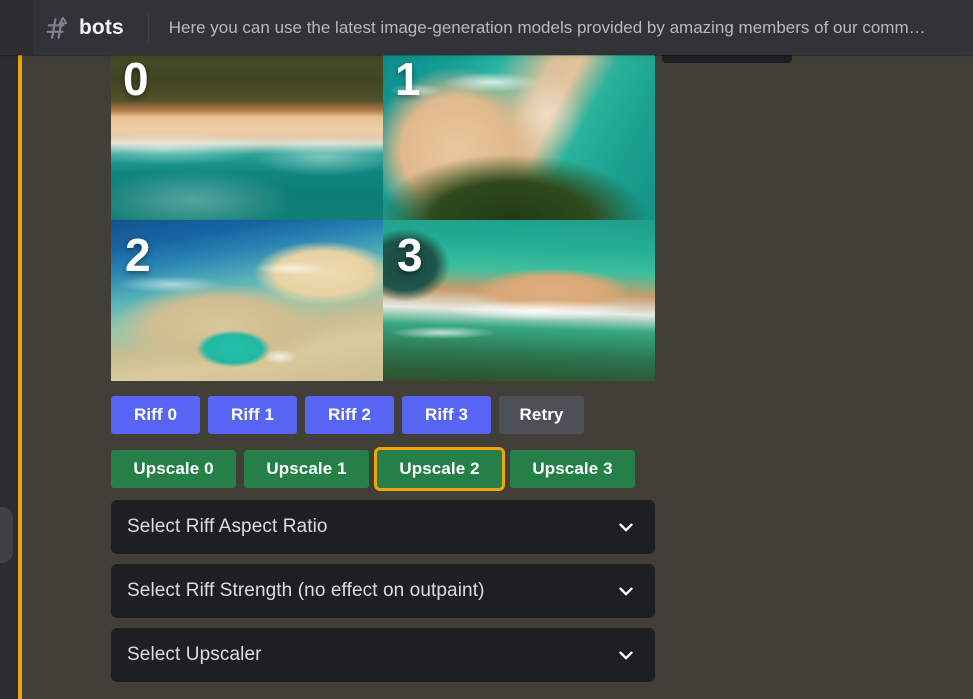  Describe the element at coordinates (9, 377) in the screenshot. I see `left-rail` at that location.